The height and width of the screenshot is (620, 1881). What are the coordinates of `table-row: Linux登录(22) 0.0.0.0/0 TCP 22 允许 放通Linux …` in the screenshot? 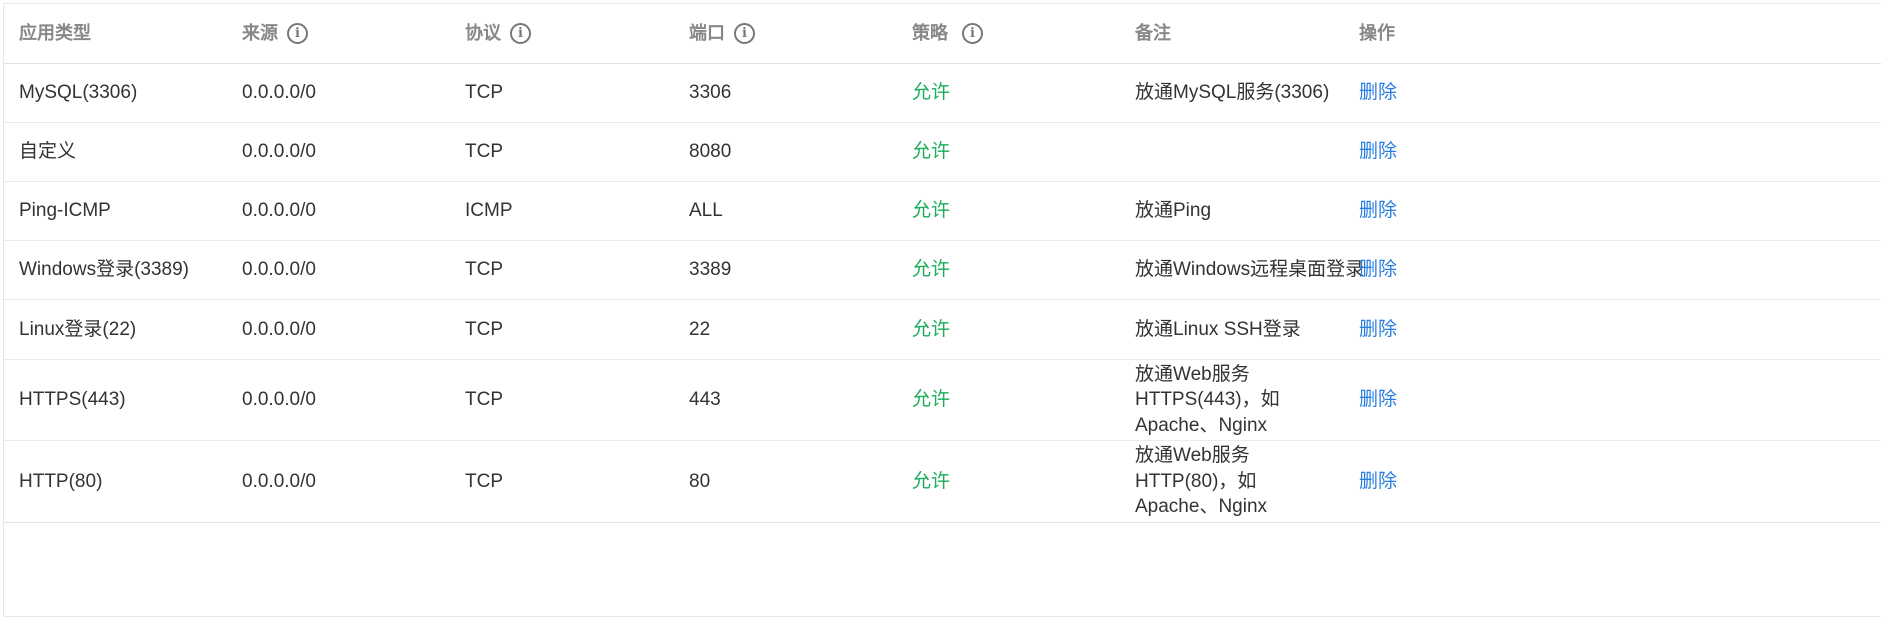 It's located at (942, 330).